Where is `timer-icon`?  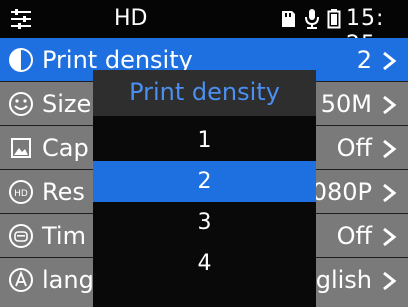 timer-icon is located at coordinates (21, 236).